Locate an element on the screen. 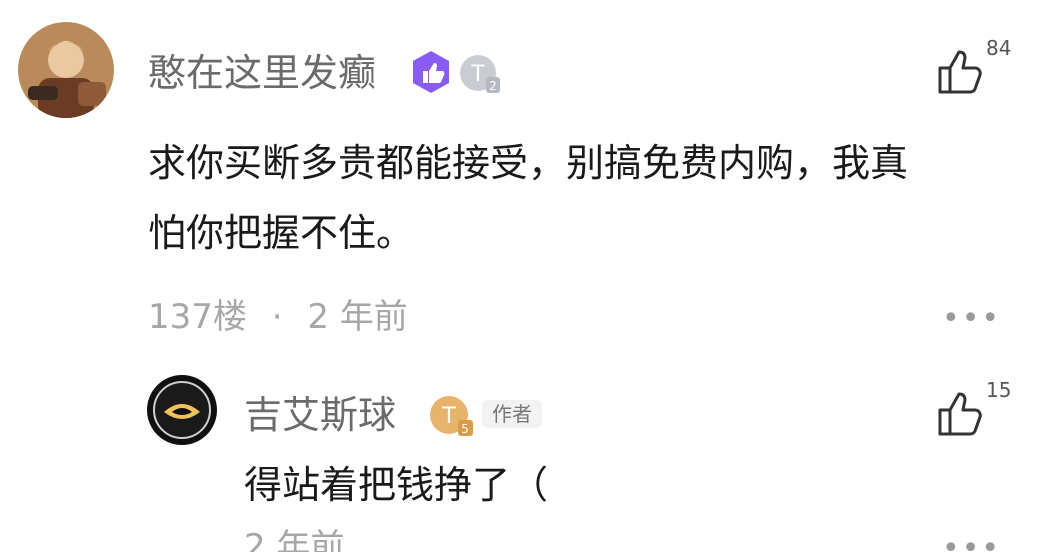 This screenshot has width=1048, height=552. level-t5-badge-icon: T 5 is located at coordinates (451, 416).